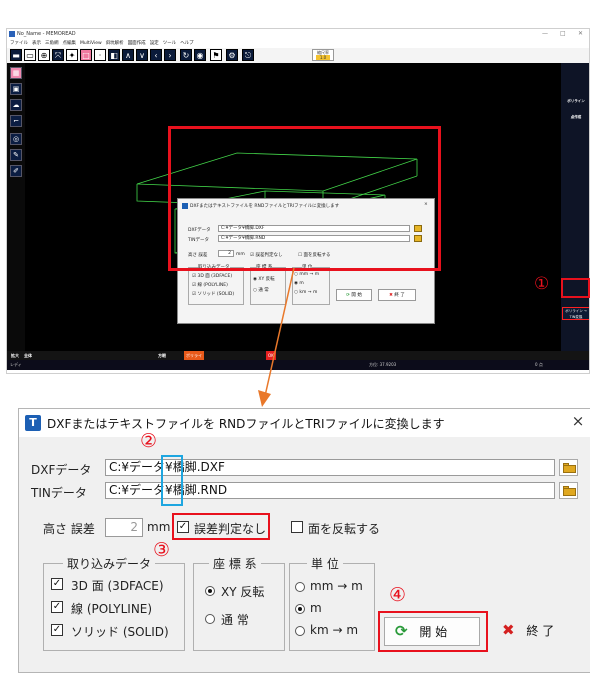  Describe the element at coordinates (235, 563) in the screenshot. I see `coord-group-title: 座 標 系` at that location.